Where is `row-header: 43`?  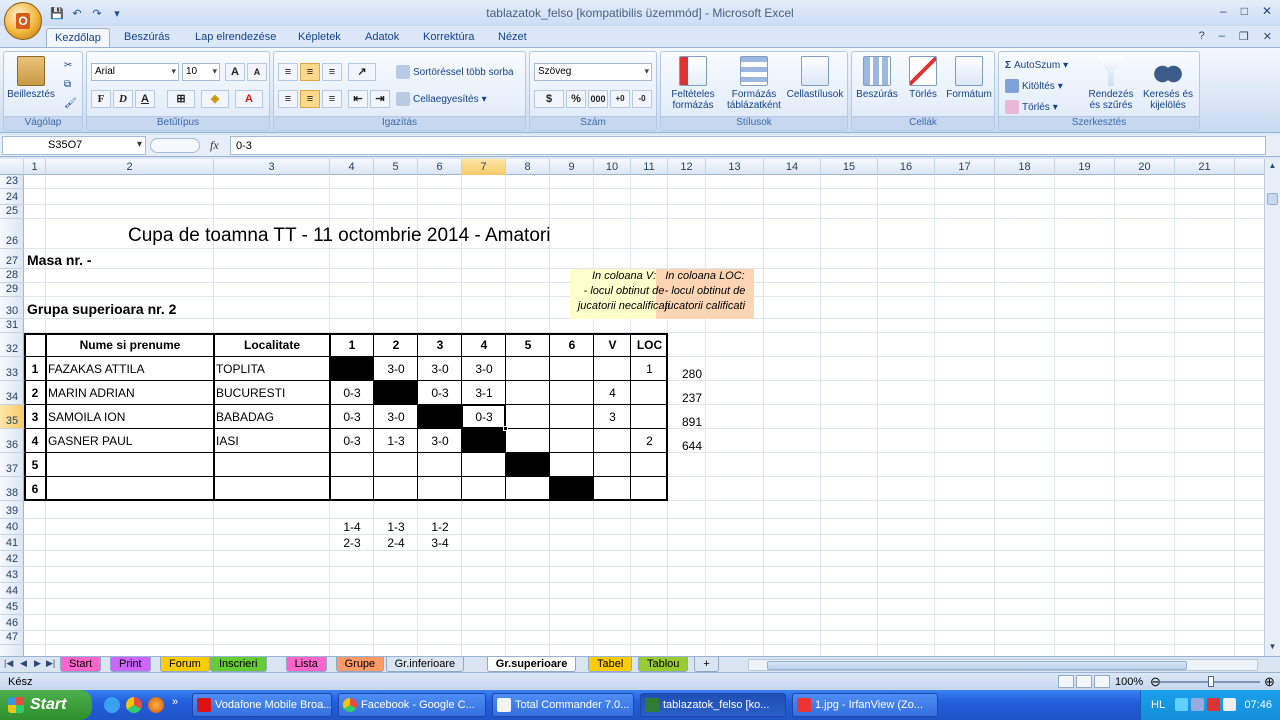
row-header: 43 is located at coordinates (12, 575).